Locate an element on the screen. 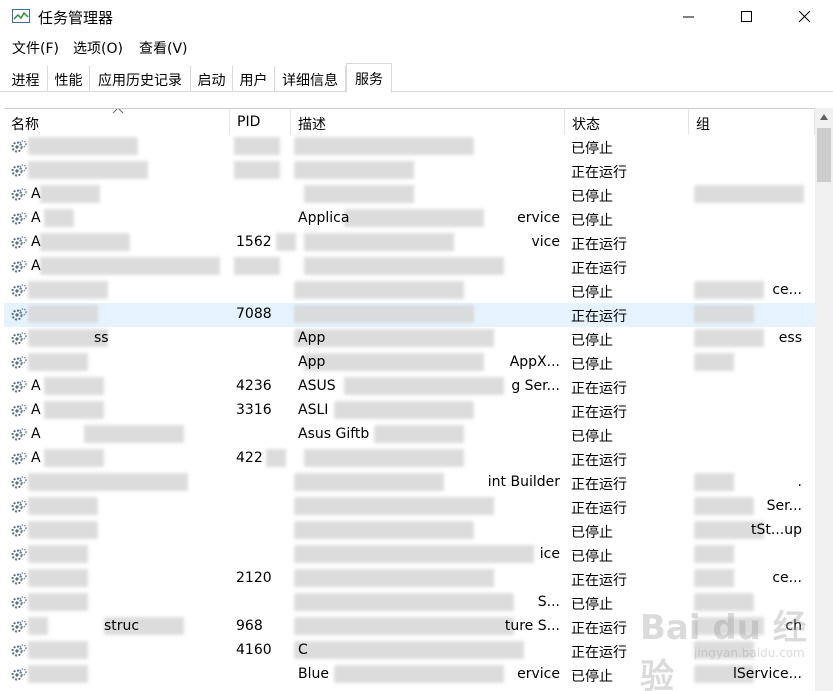 This screenshot has height=691, width=833. menu-file: 文件(F) is located at coordinates (35, 48).